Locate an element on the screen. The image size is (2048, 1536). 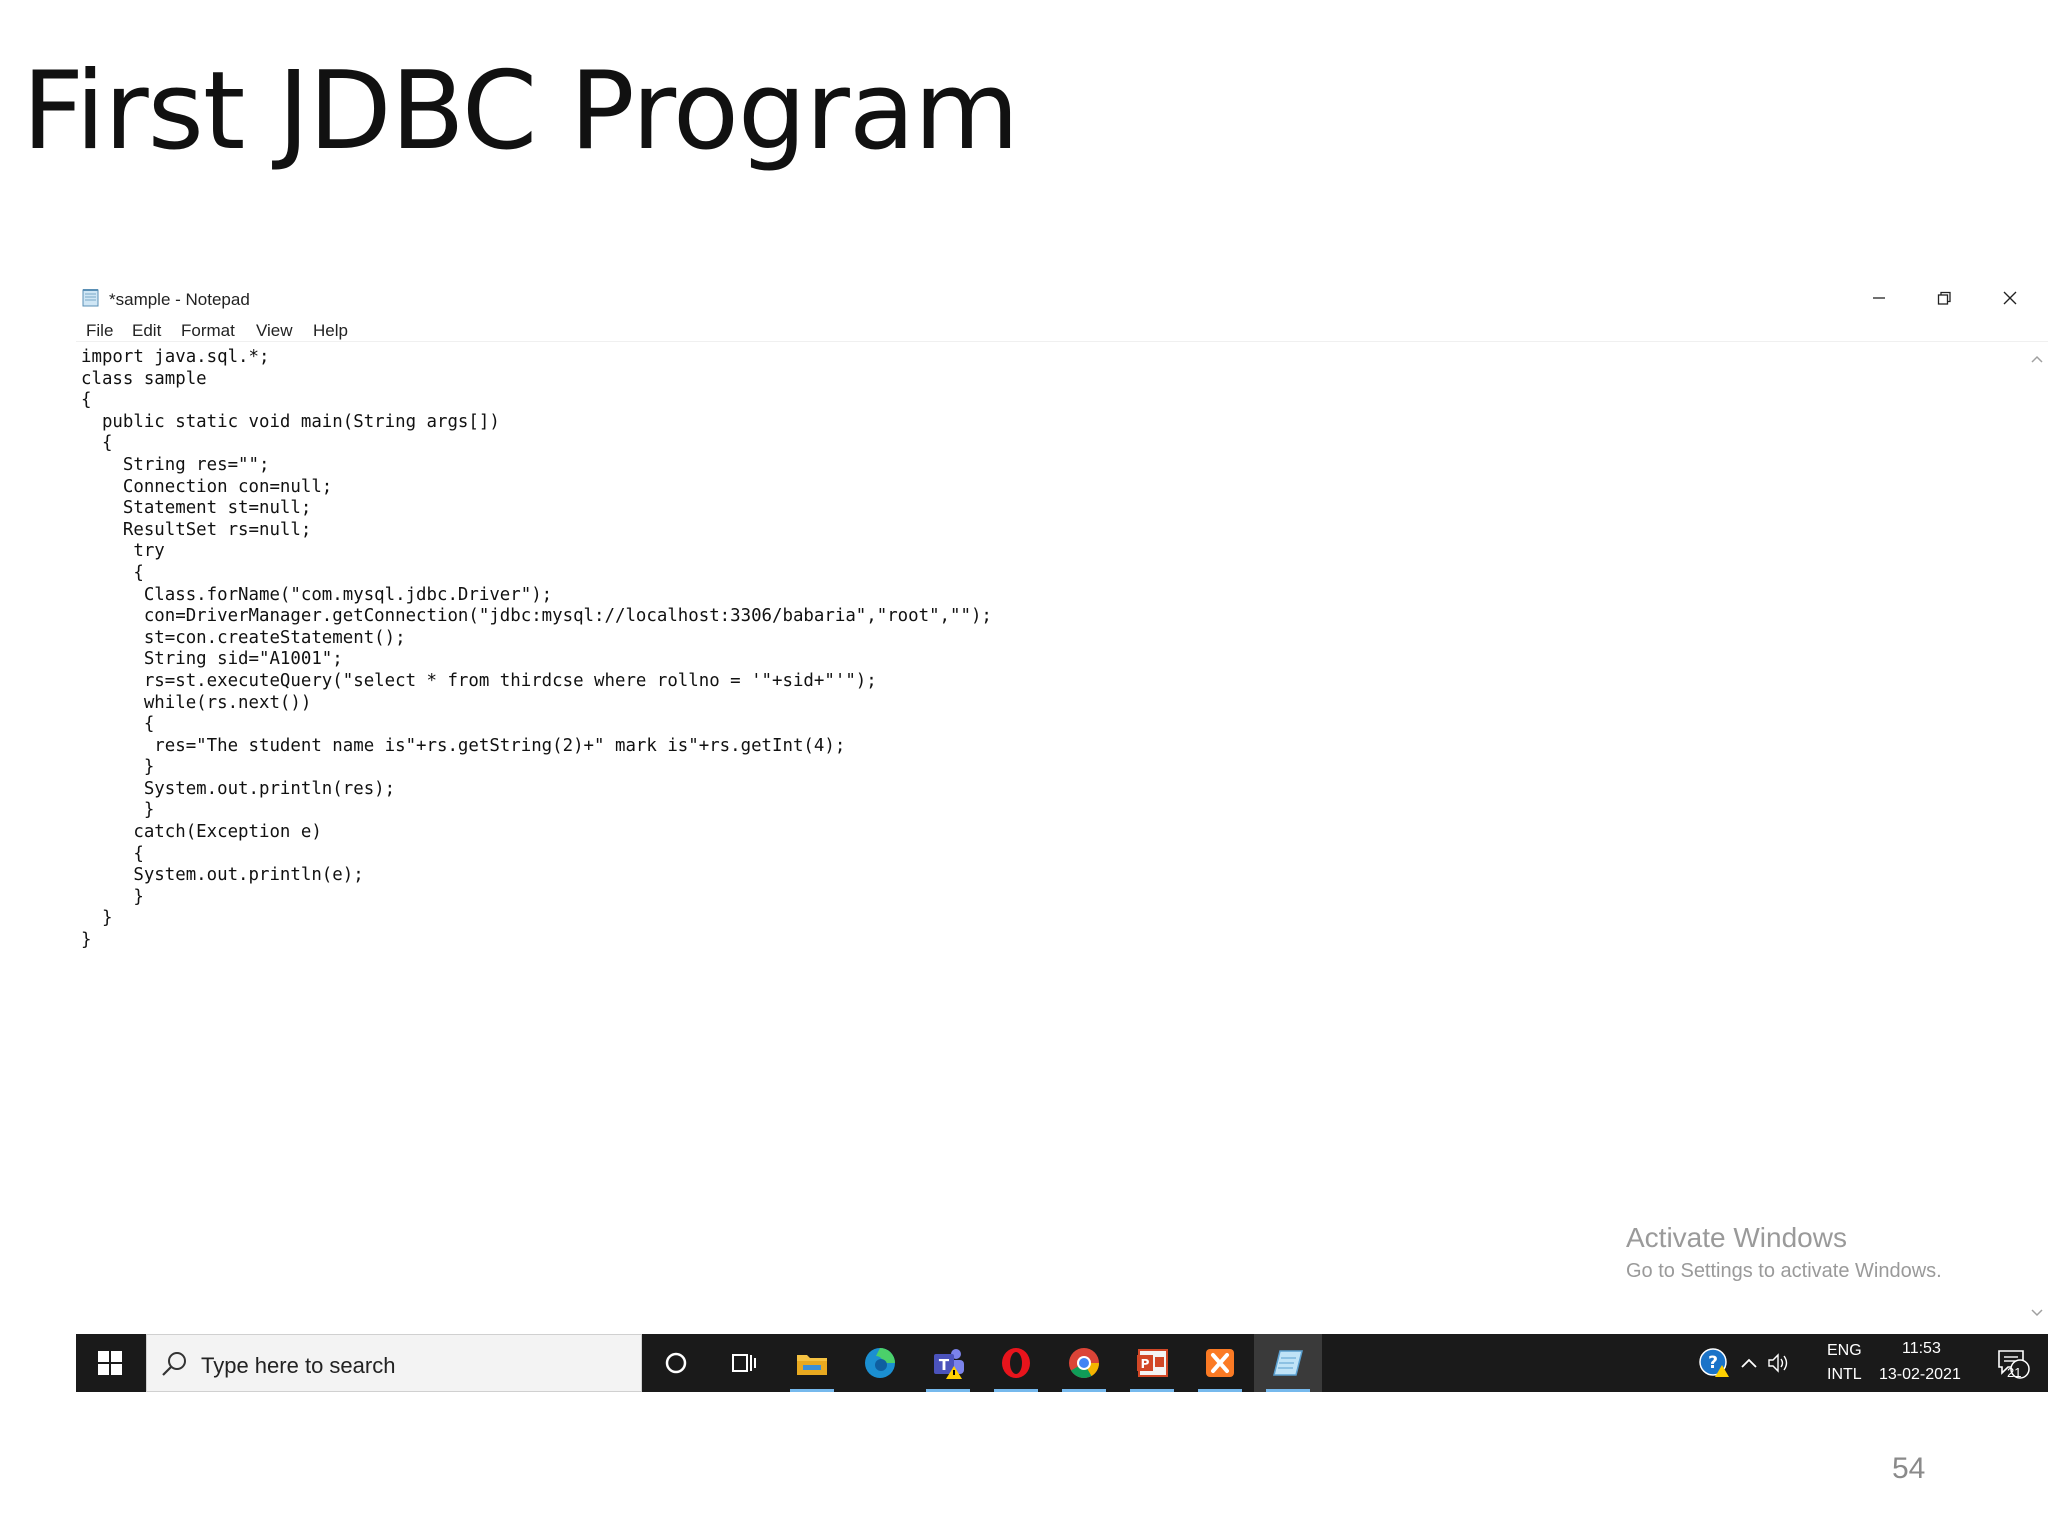
task-view-icon is located at coordinates (744, 1363).